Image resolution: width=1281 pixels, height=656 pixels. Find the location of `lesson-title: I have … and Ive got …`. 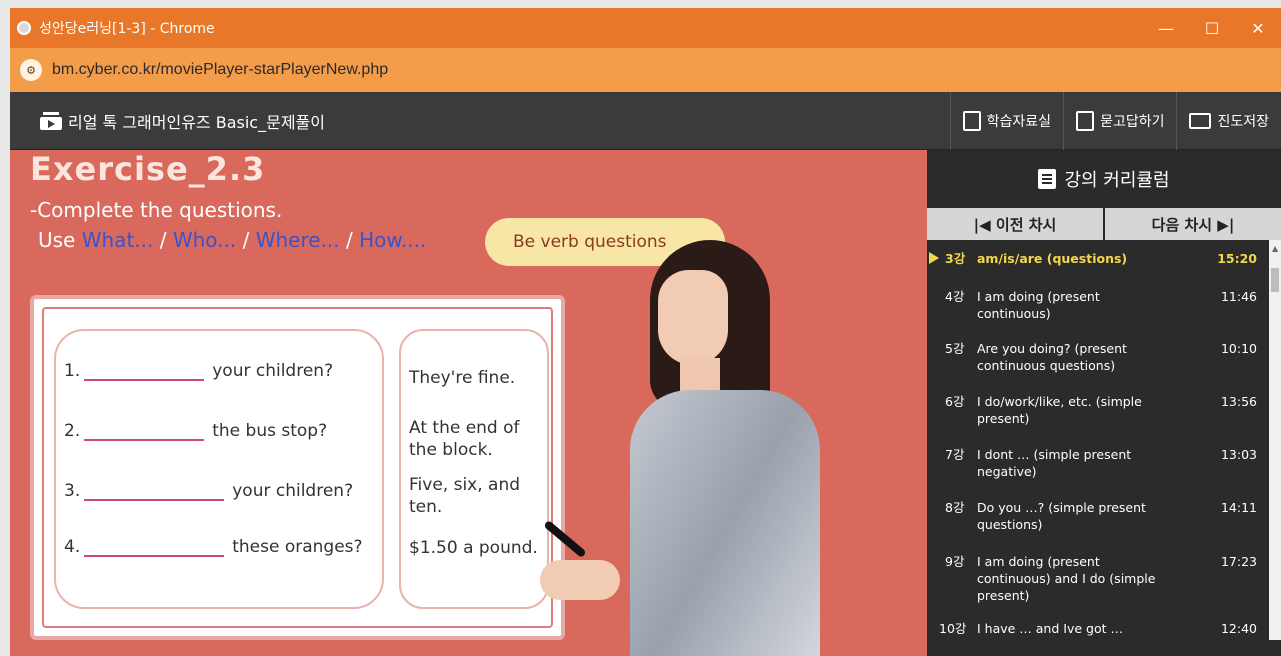

lesson-title: I have … and Ive got … is located at coordinates (1050, 628).